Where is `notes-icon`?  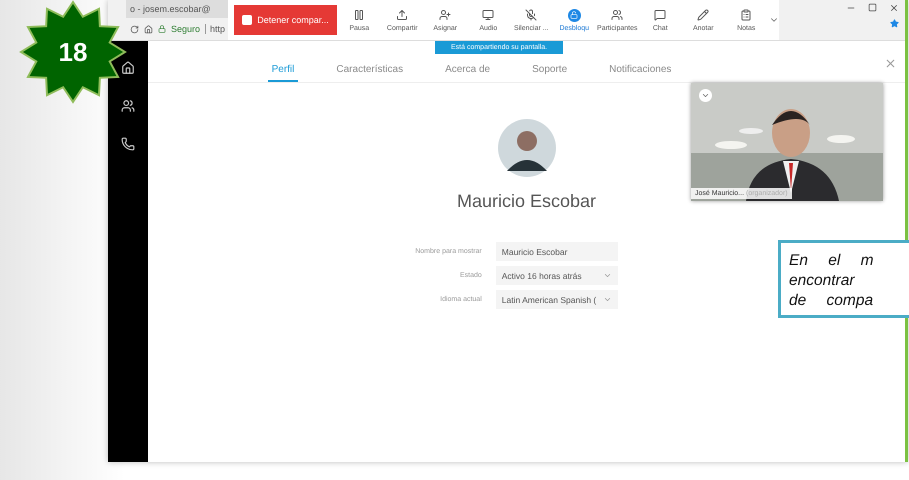 notes-icon is located at coordinates (746, 15).